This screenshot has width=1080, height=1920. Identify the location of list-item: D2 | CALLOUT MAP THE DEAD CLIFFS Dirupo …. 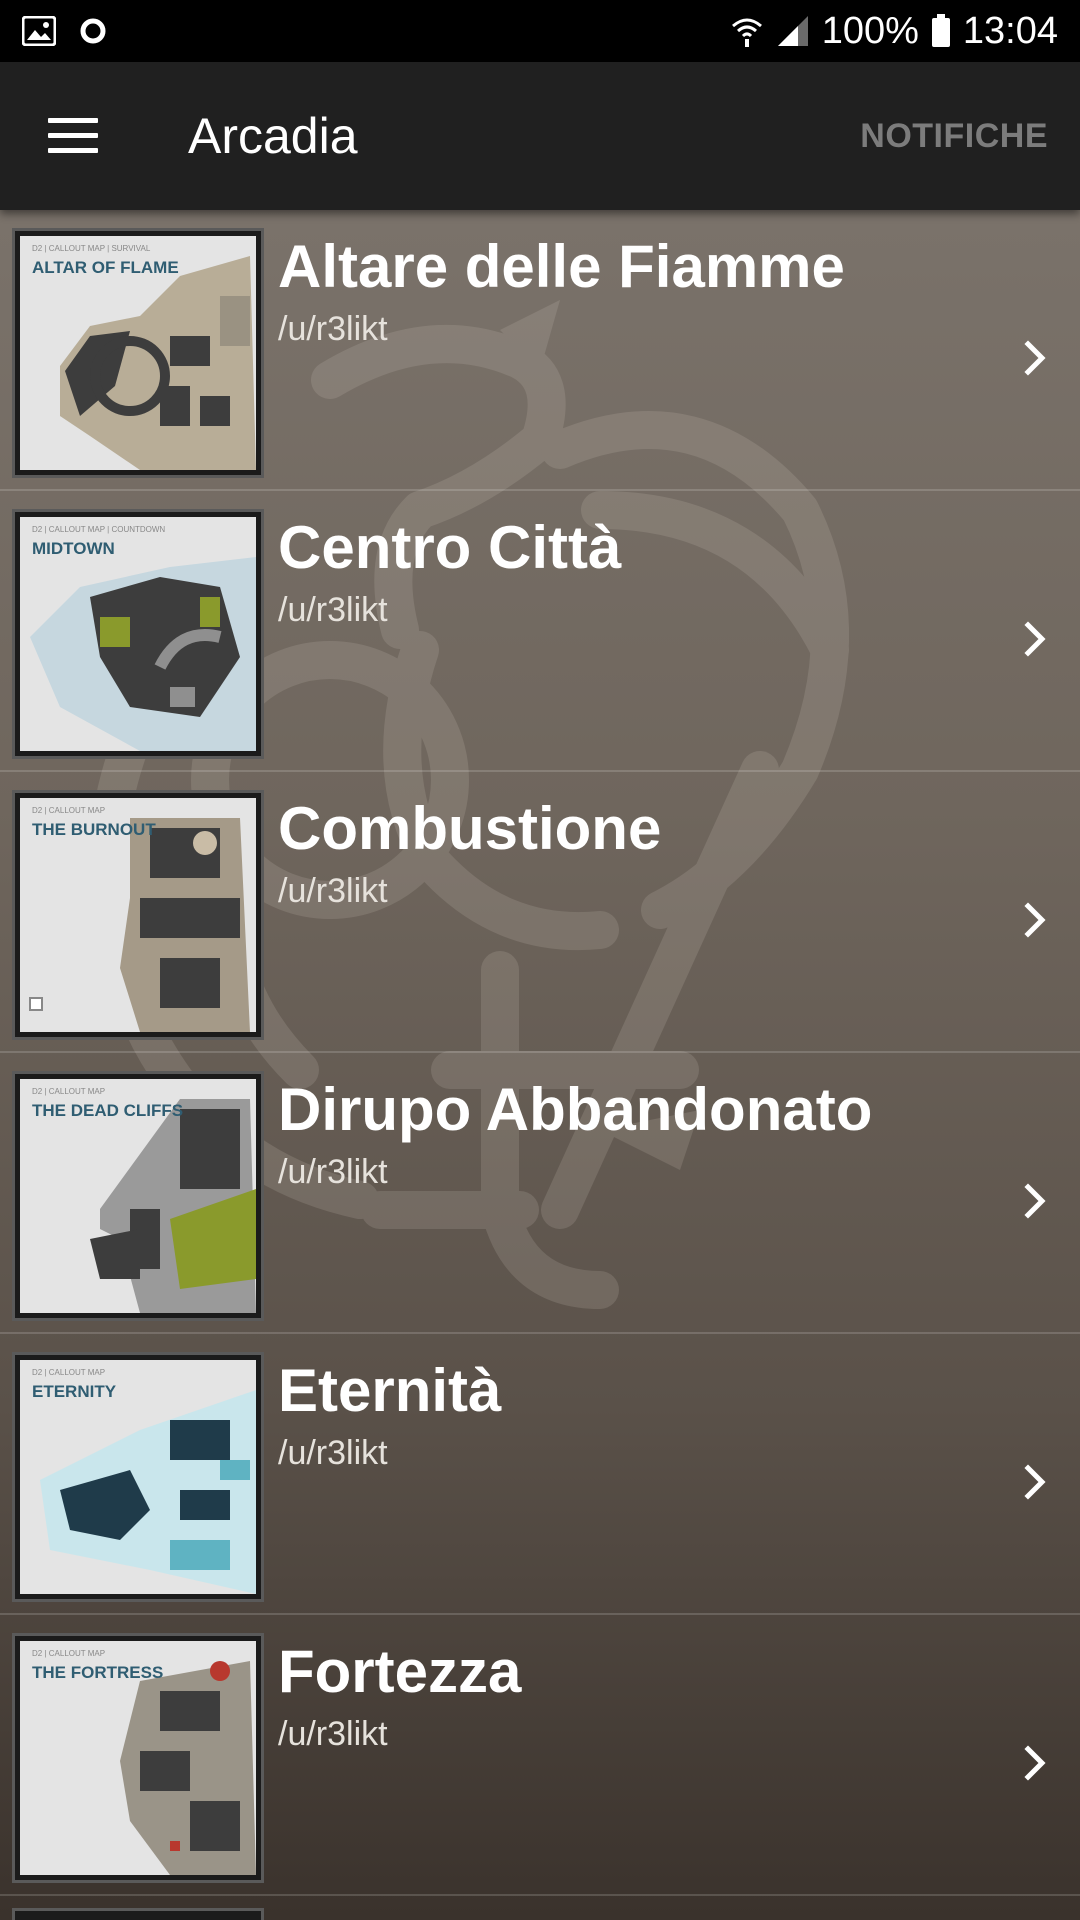
(540, 1193).